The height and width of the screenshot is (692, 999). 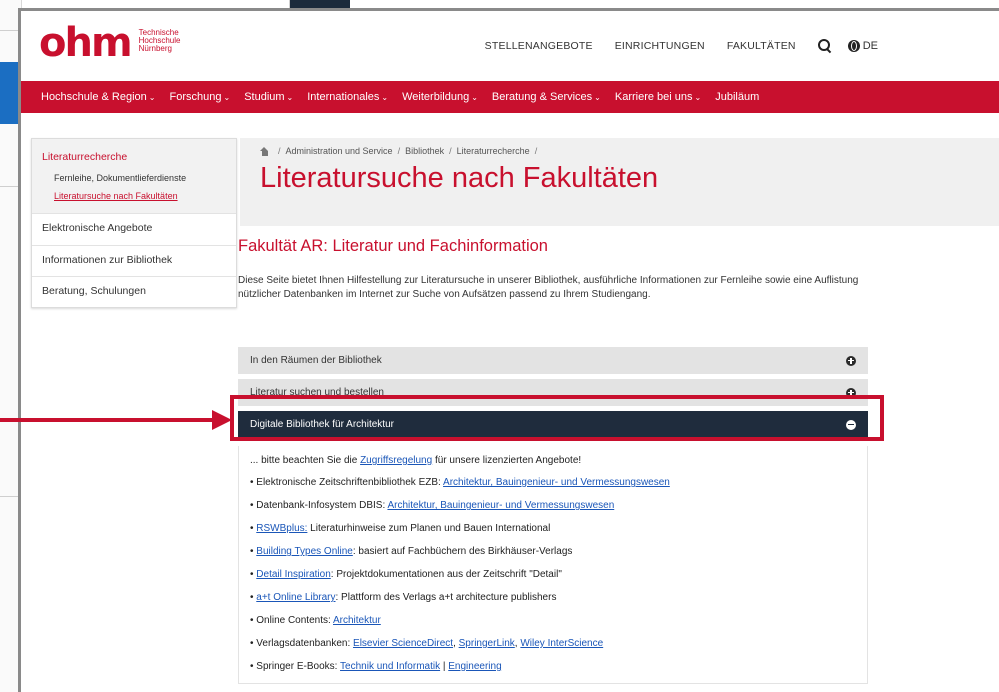 I want to click on nav-label: Weiterbildung, so click(x=436, y=97).